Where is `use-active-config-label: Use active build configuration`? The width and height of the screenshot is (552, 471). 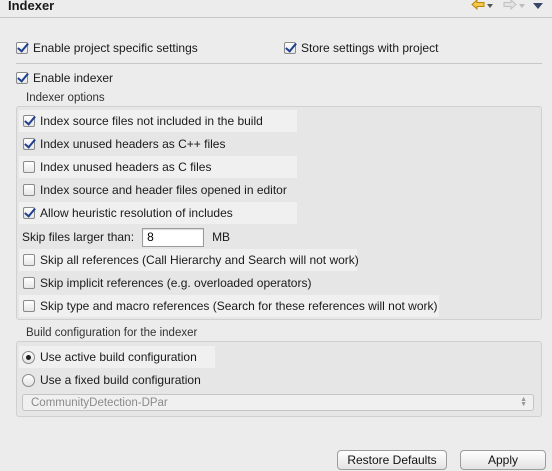
use-active-config-label: Use active build configuration is located at coordinates (118, 357).